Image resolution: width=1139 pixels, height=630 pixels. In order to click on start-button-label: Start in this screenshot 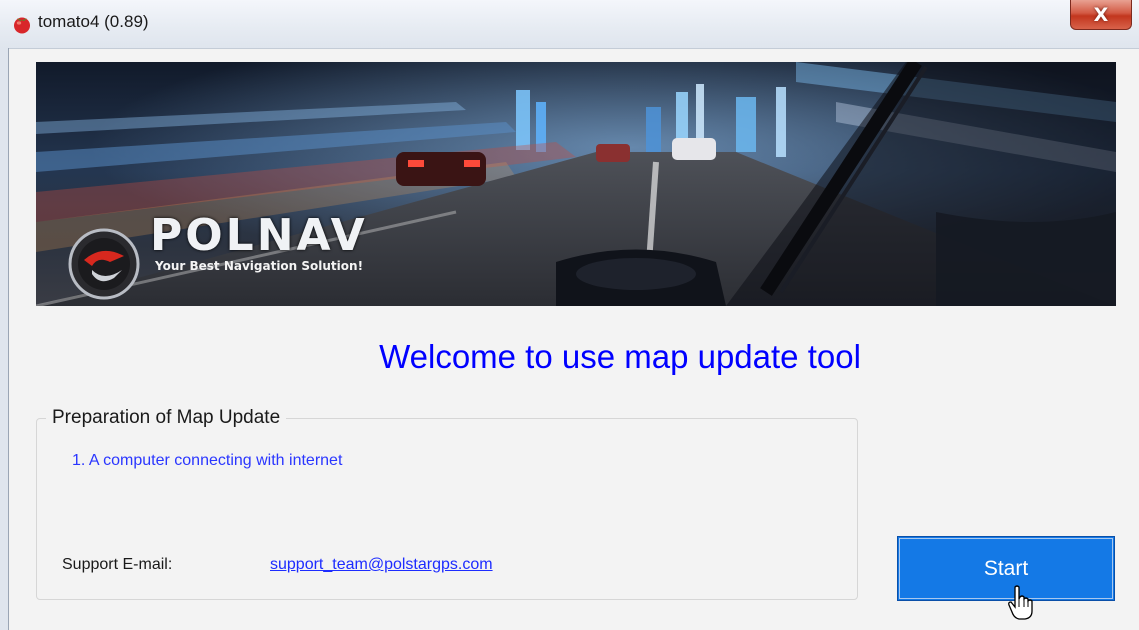, I will do `click(1006, 568)`.